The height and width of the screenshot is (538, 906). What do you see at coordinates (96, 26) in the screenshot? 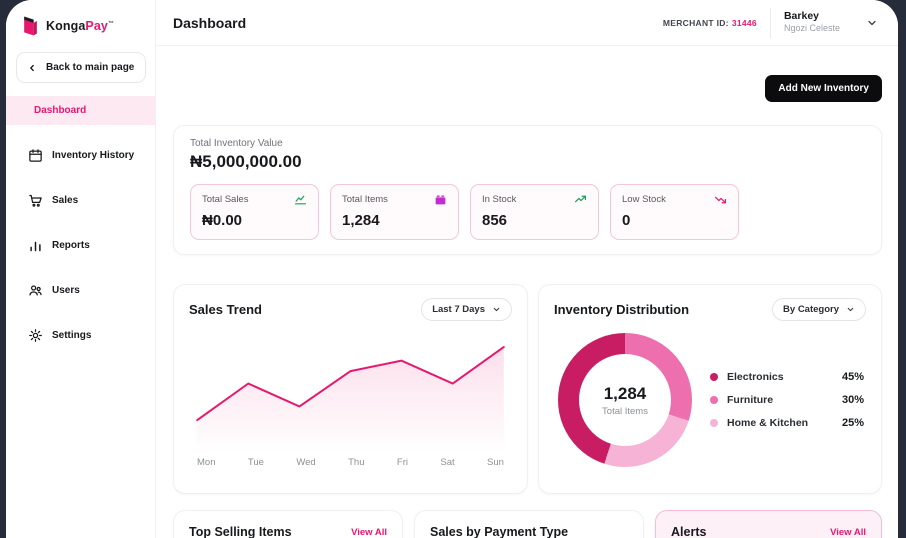
I see `brand-name-secondary: Pay` at bounding box center [96, 26].